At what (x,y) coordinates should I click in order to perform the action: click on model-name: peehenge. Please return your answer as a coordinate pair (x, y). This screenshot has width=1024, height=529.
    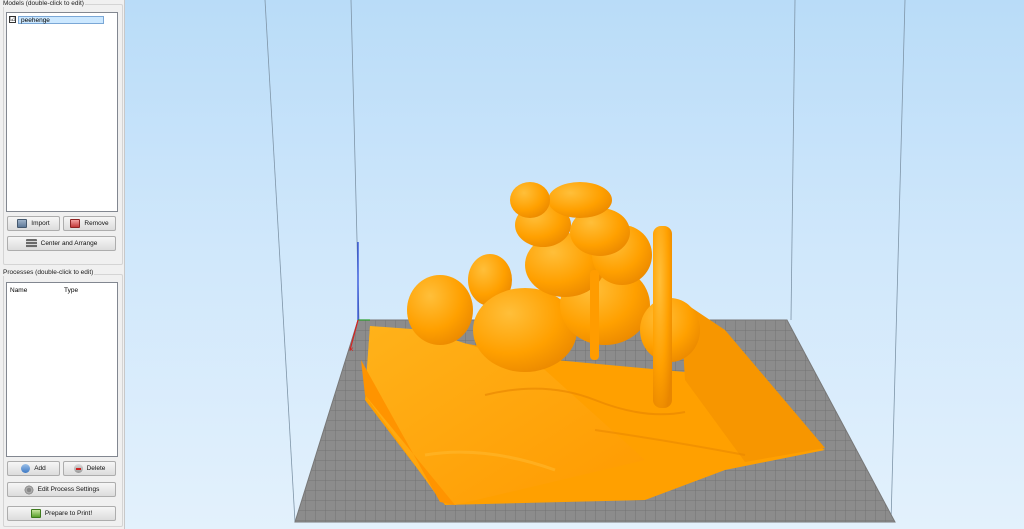
    Looking at the image, I should click on (61, 19).